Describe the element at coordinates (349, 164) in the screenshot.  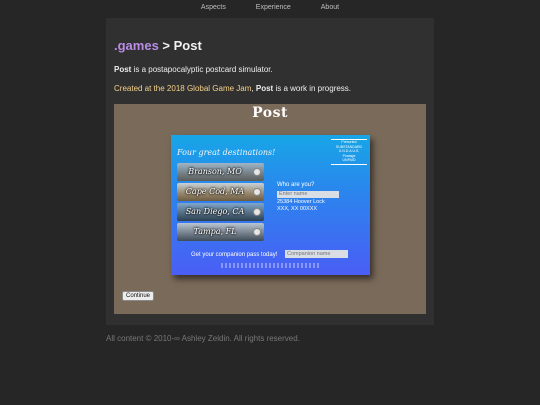
I see `stamp-border-bottom` at that location.